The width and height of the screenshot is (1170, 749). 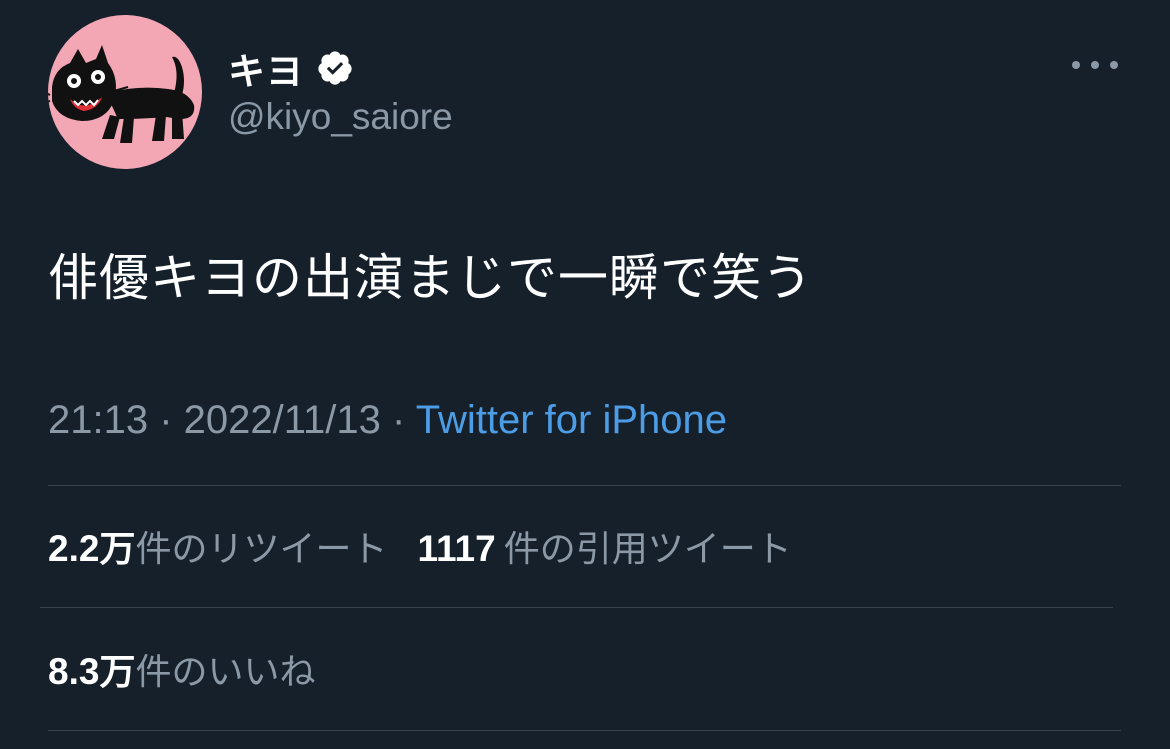 I want to click on likes-stats-row: 8.3 万 件のいいね, so click(x=196, y=669).